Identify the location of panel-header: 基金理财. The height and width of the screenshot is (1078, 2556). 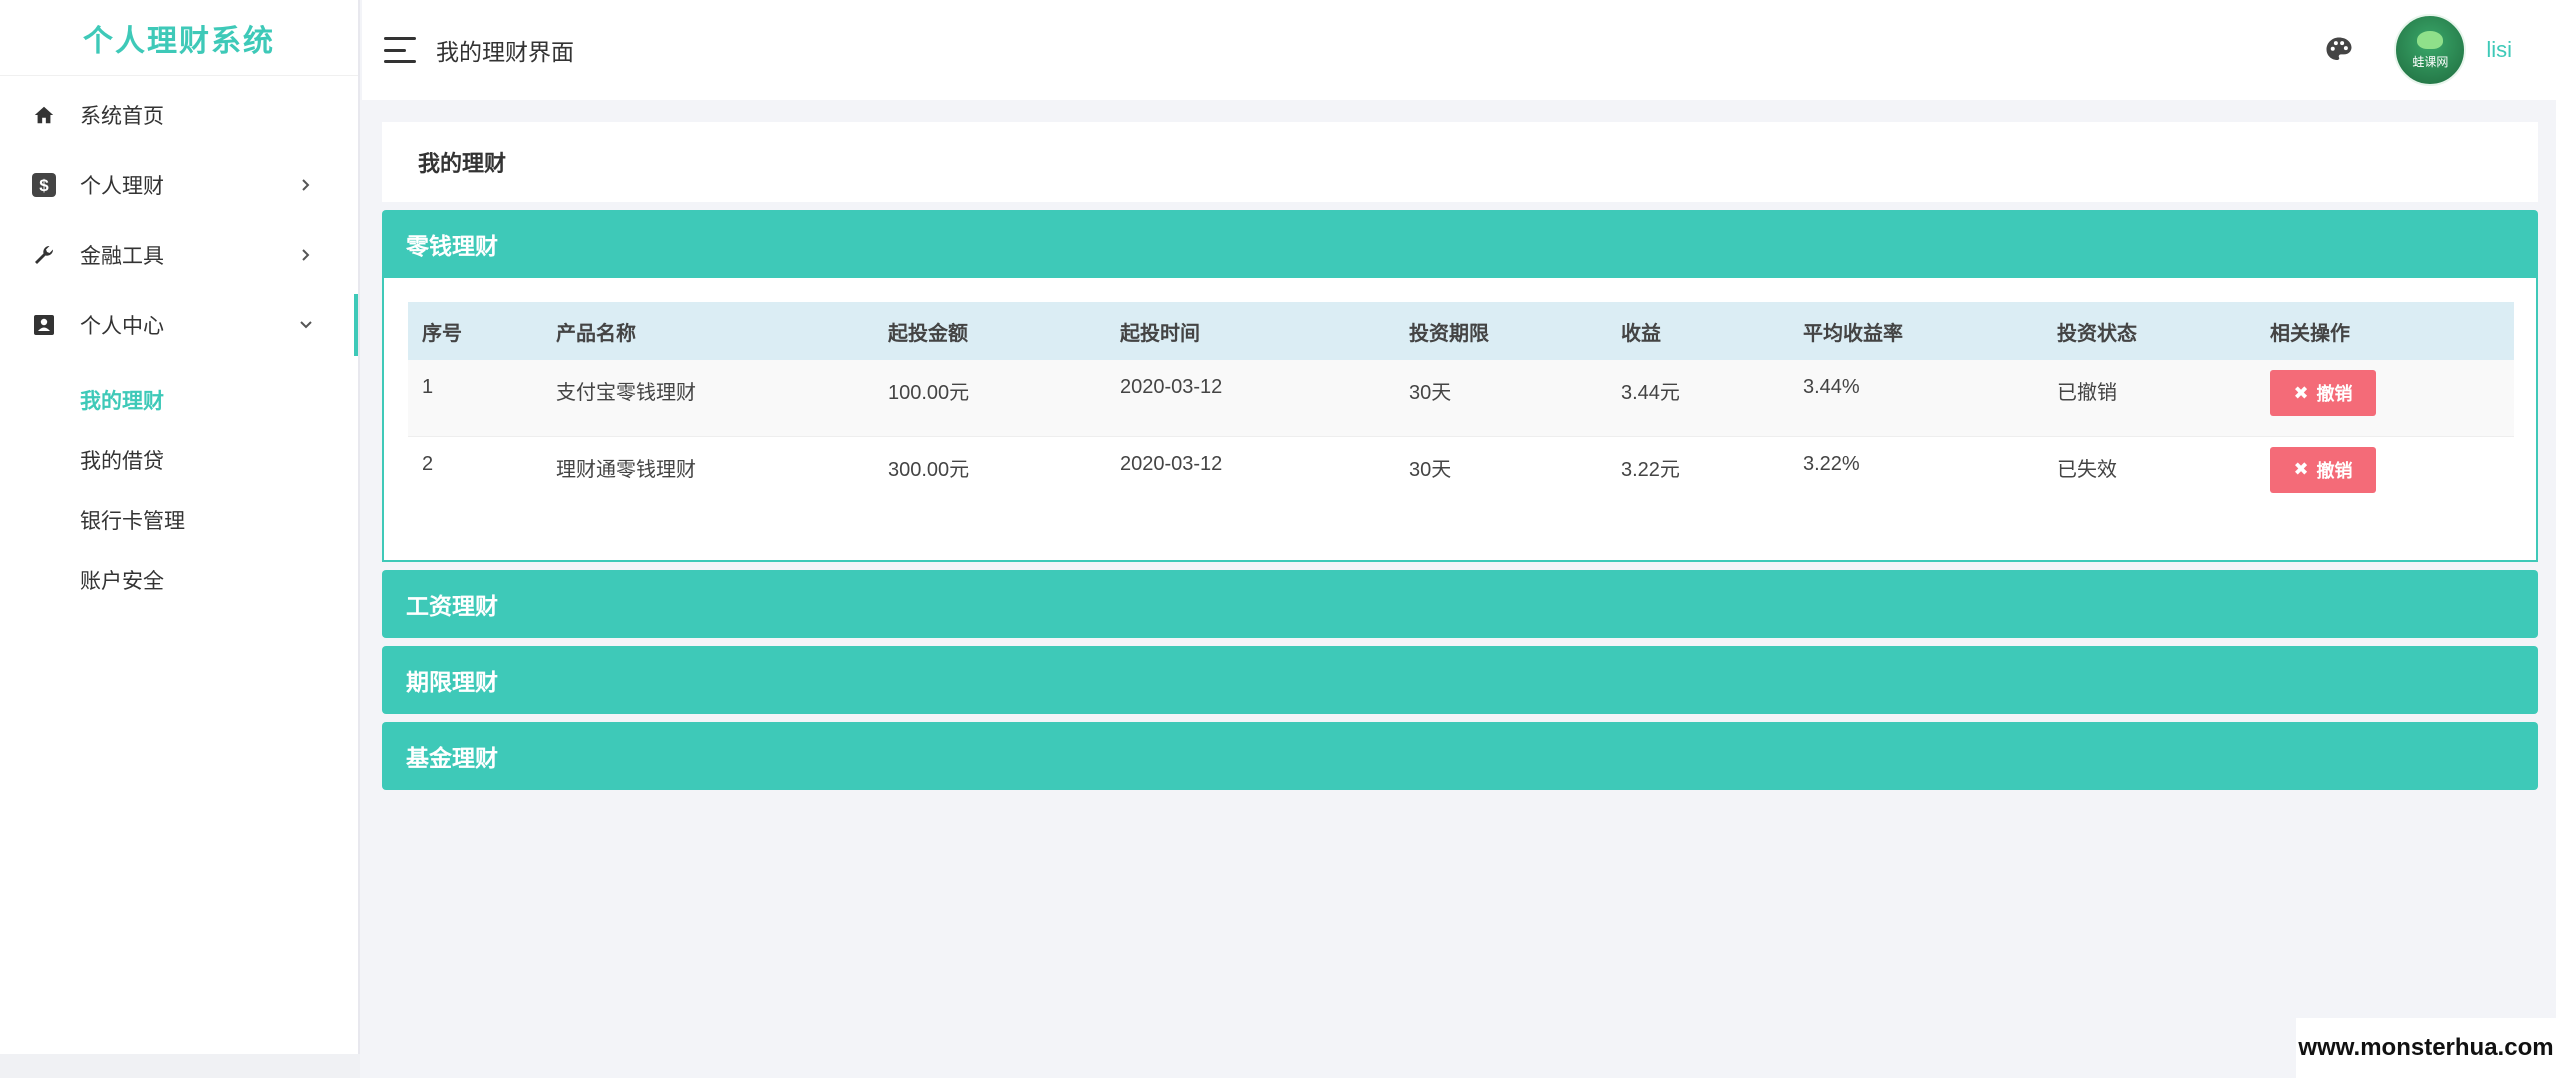
(1460, 756).